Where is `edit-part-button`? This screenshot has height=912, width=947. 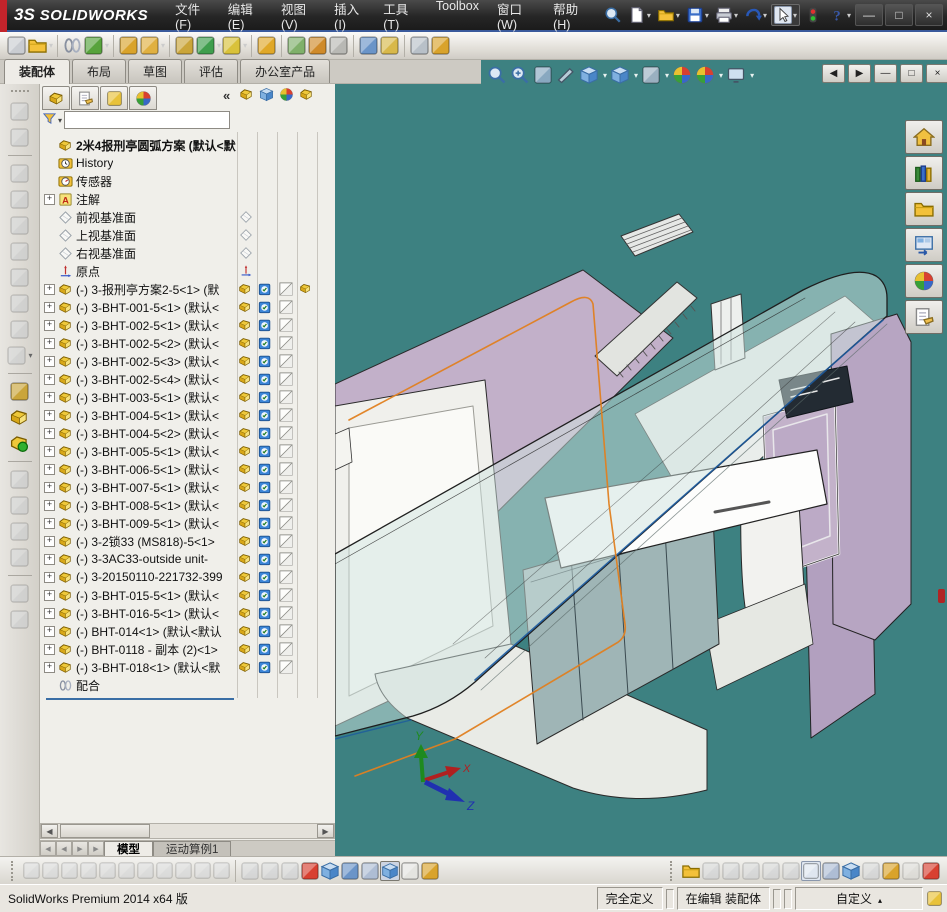
edit-part-button is located at coordinates (19, 225).